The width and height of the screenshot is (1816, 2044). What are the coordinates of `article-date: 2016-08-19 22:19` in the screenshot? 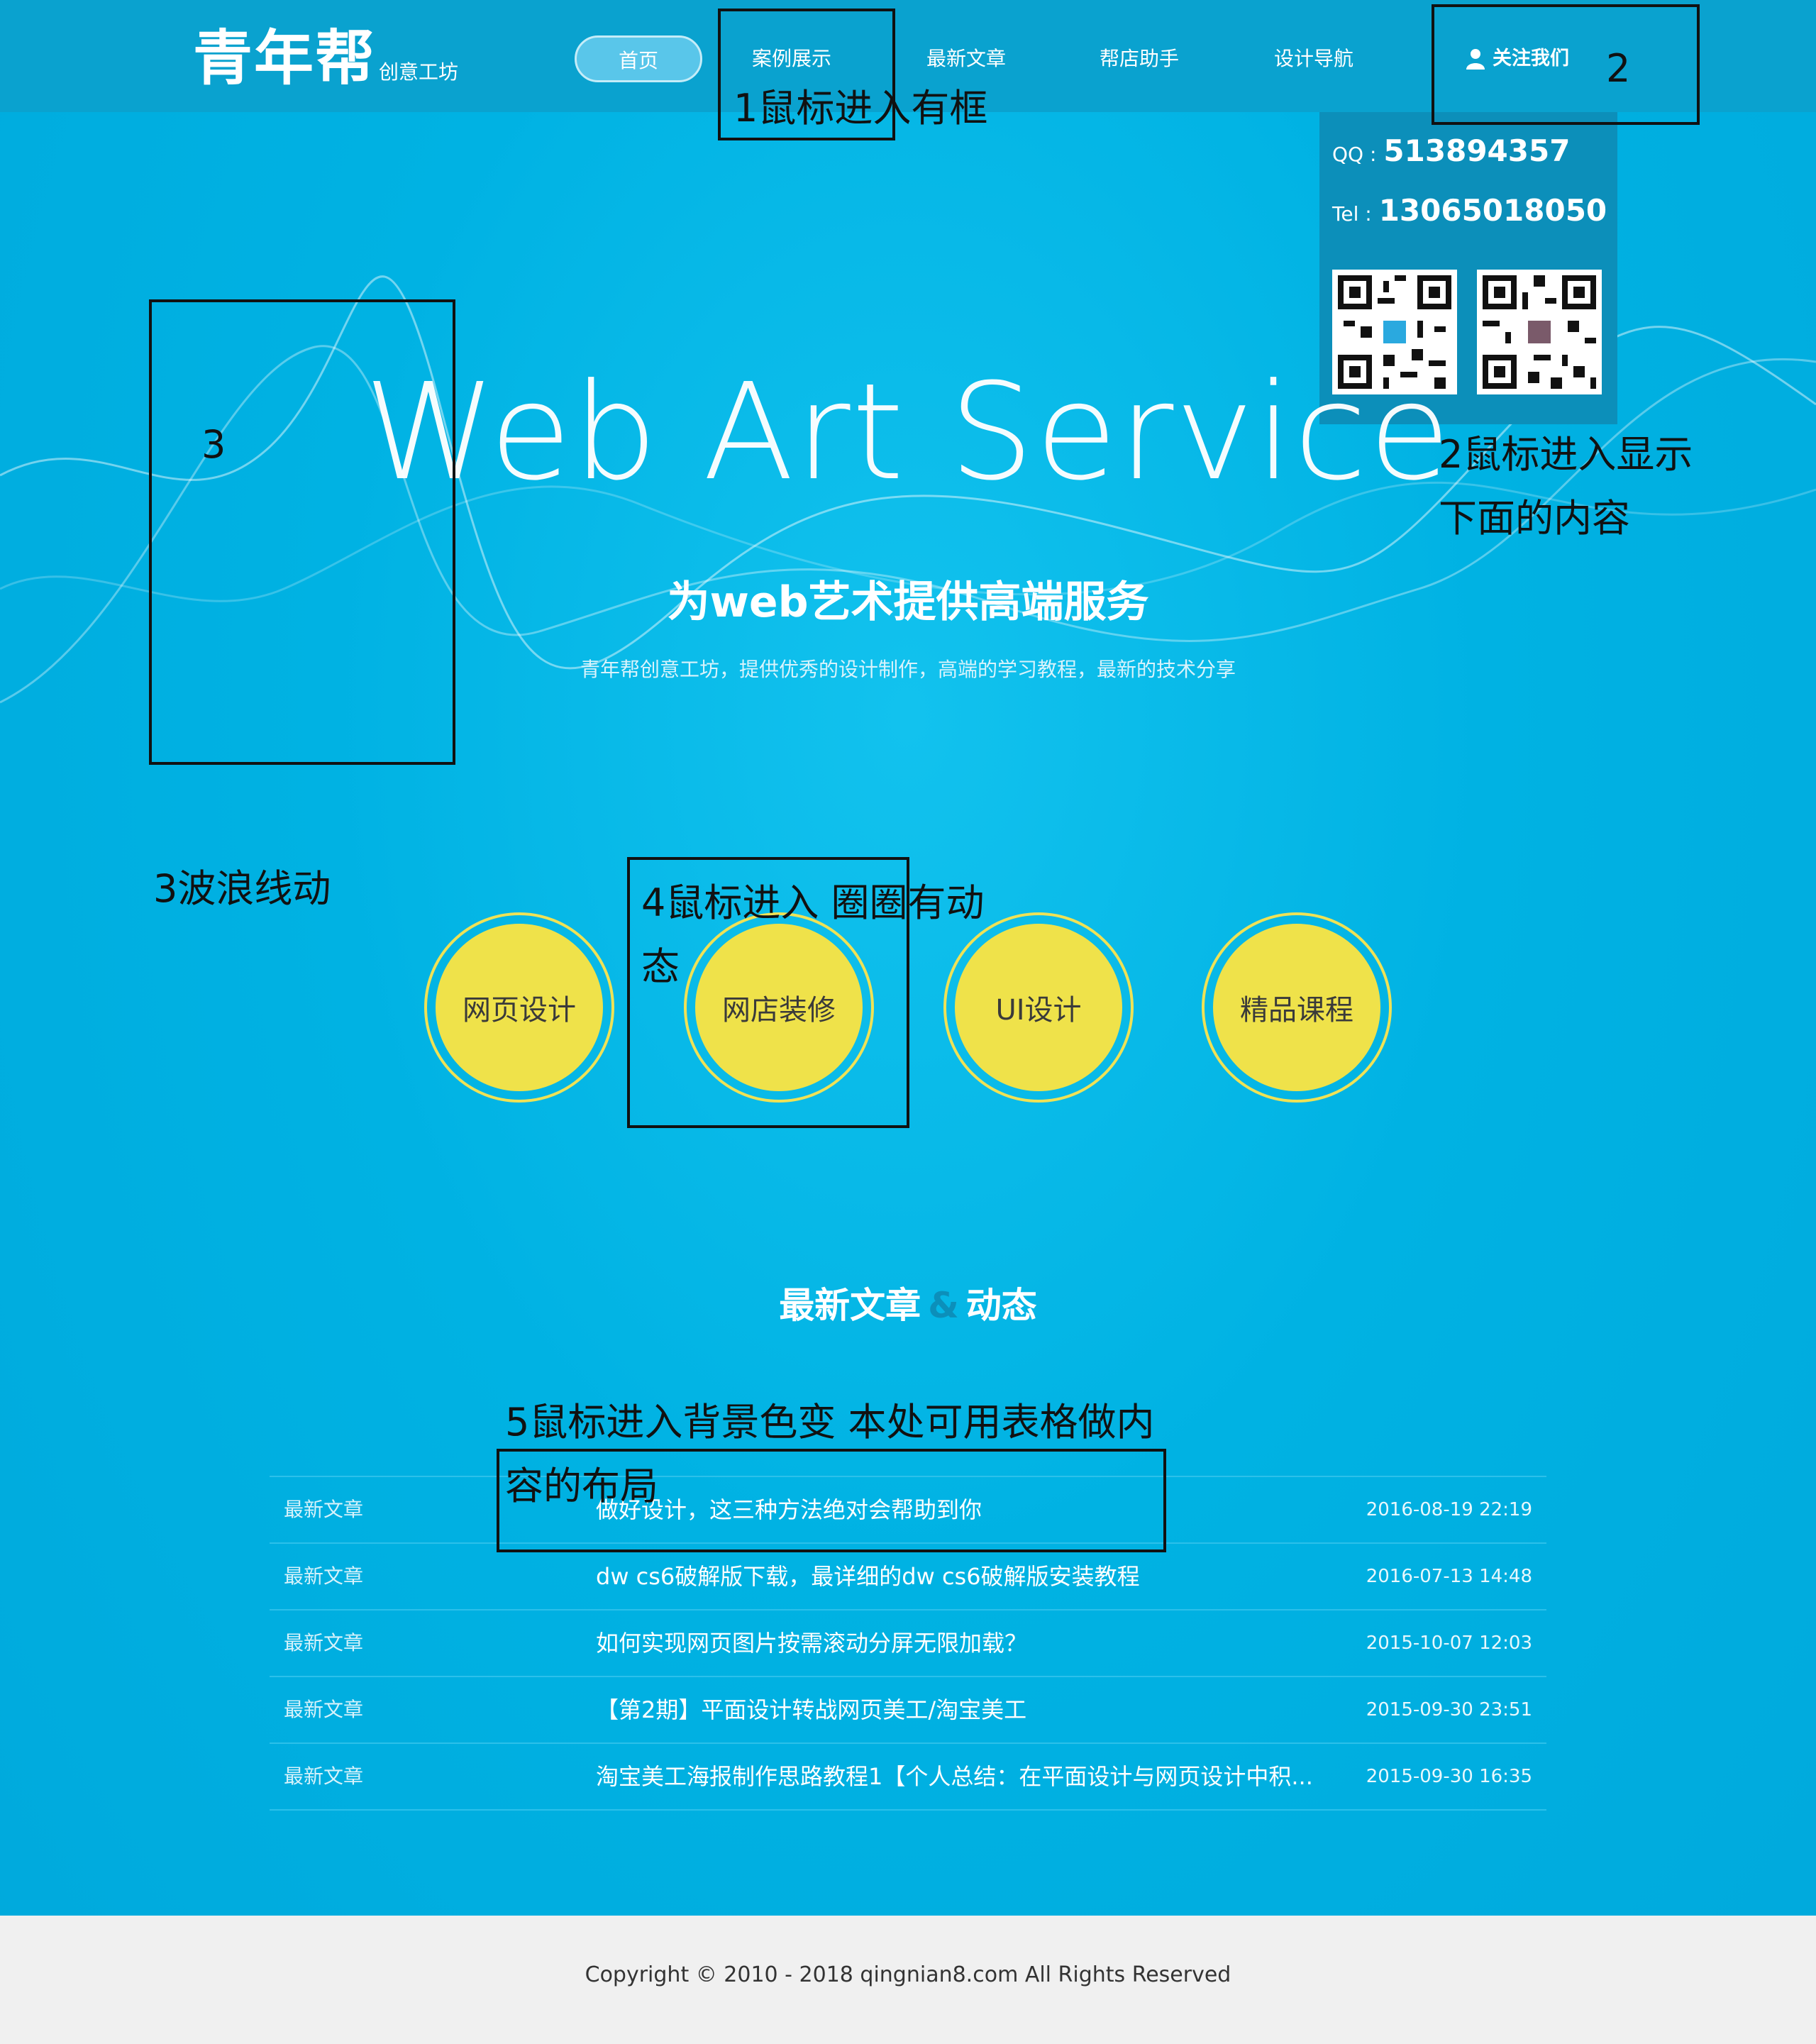 It's located at (1449, 1509).